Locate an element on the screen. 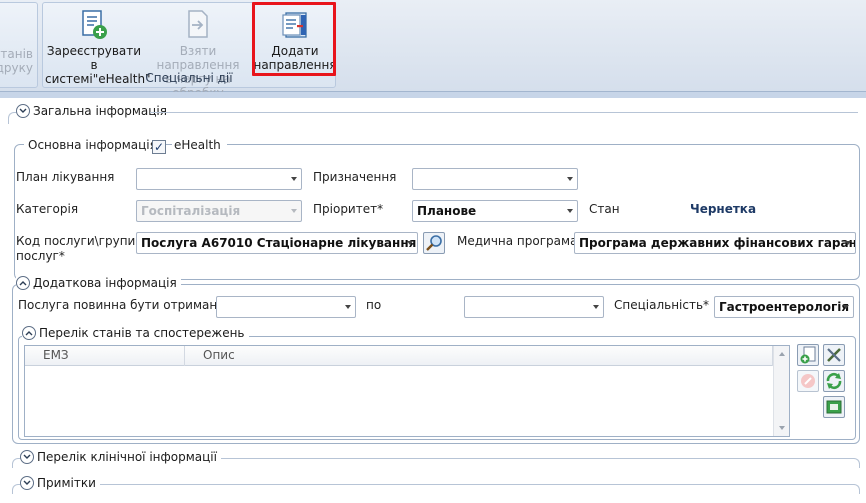  ribbon-group-print: станів друку is located at coordinates (19, 45).